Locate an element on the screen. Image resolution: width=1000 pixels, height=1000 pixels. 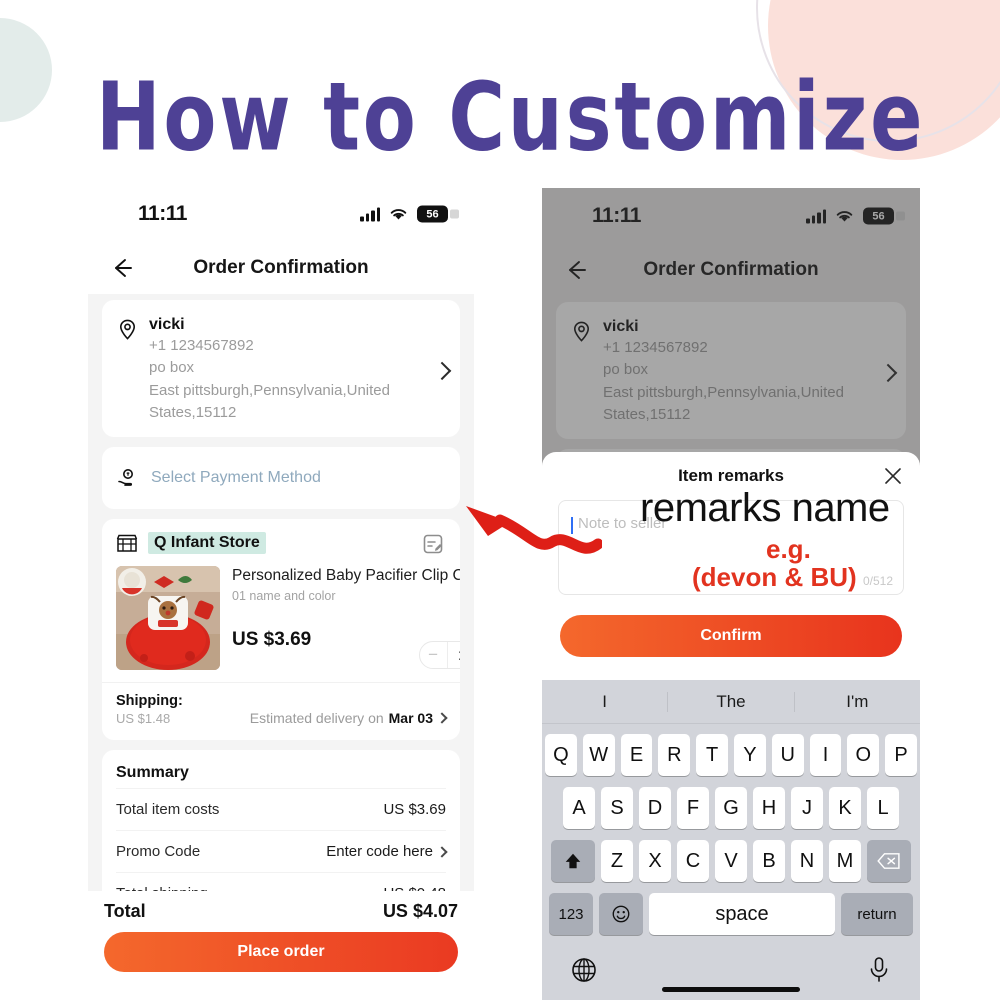
signal-bars-icon is located at coordinates (816, 216).